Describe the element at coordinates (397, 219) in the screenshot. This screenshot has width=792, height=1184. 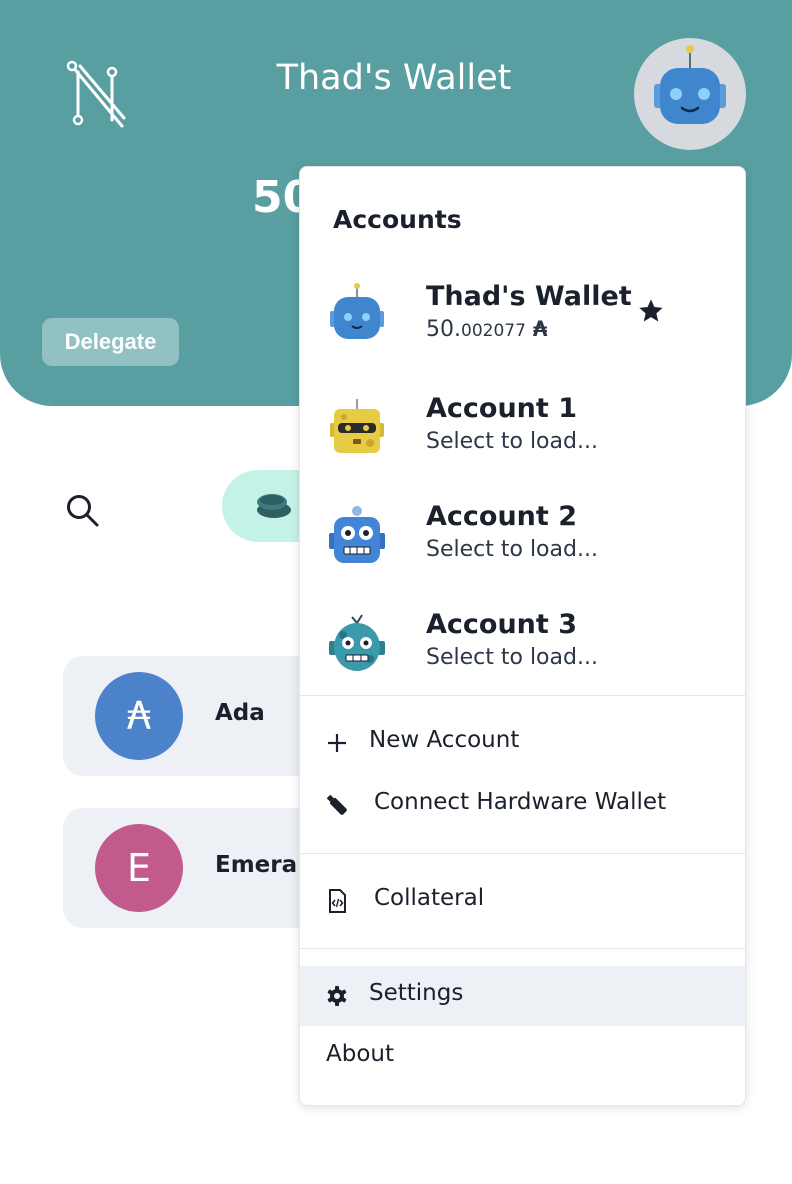
I see `menu-heading: Accounts` at that location.